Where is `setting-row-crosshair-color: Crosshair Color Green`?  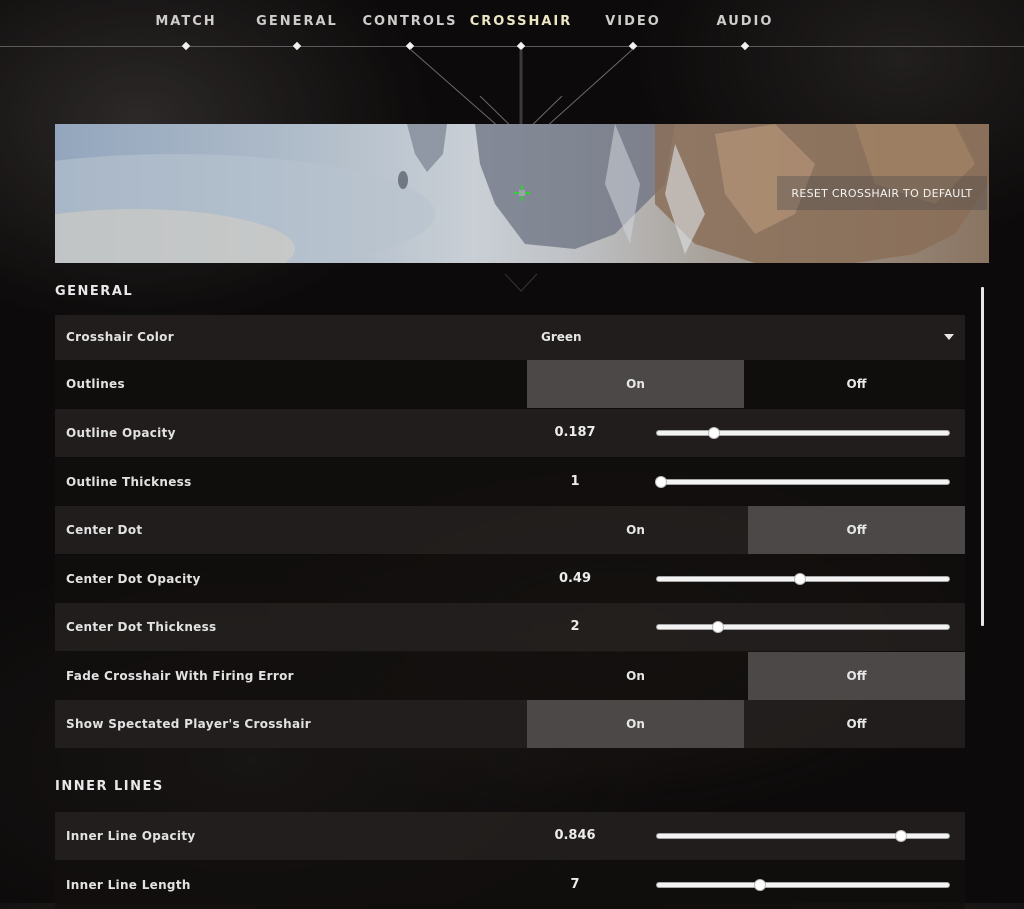 setting-row-crosshair-color: Crosshair Color Green is located at coordinates (510, 337).